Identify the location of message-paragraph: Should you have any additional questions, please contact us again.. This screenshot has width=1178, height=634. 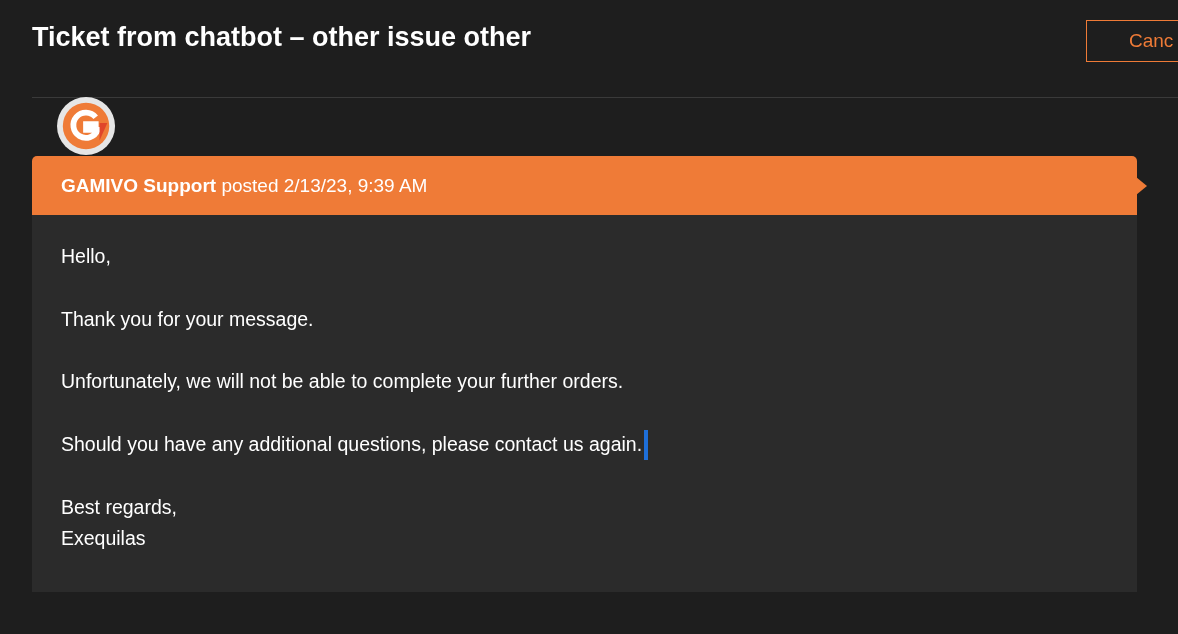
(352, 443).